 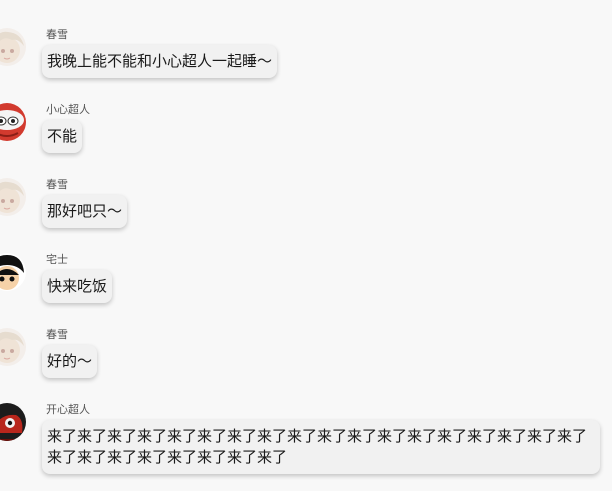 I want to click on xiaoxin-avatar, so click(x=13, y=122).